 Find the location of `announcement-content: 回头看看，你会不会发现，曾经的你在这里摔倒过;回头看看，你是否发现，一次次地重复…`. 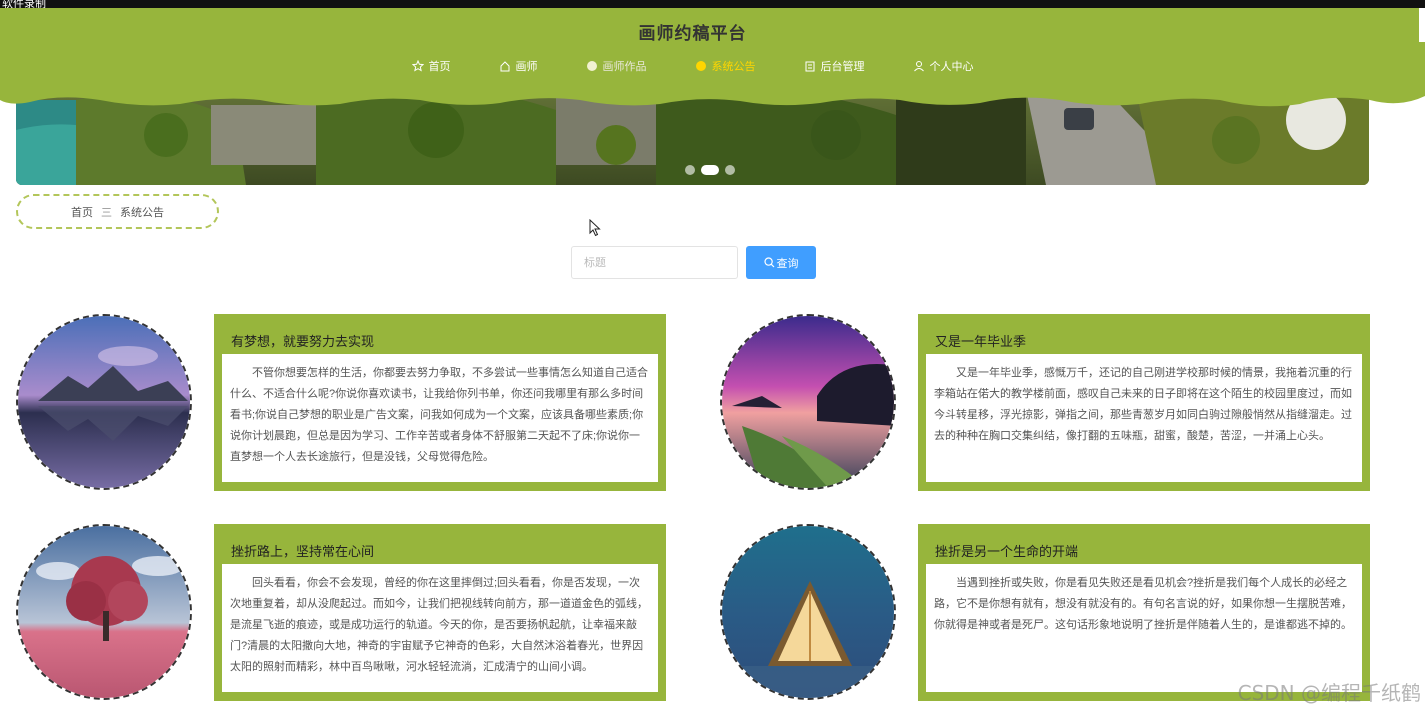

announcement-content: 回头看看，你会不会发现，曾经的你在这里摔倒过;回头看看，你是否发现，一次次地重复… is located at coordinates (440, 628).